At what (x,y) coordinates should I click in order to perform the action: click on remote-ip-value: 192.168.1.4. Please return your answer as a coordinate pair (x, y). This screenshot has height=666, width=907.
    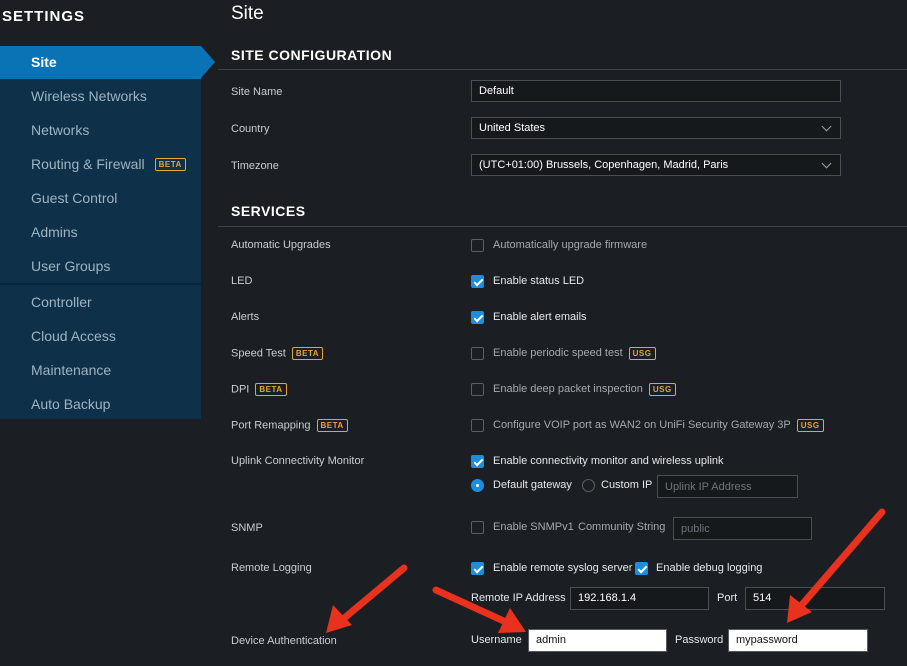
    Looking at the image, I should click on (607, 598).